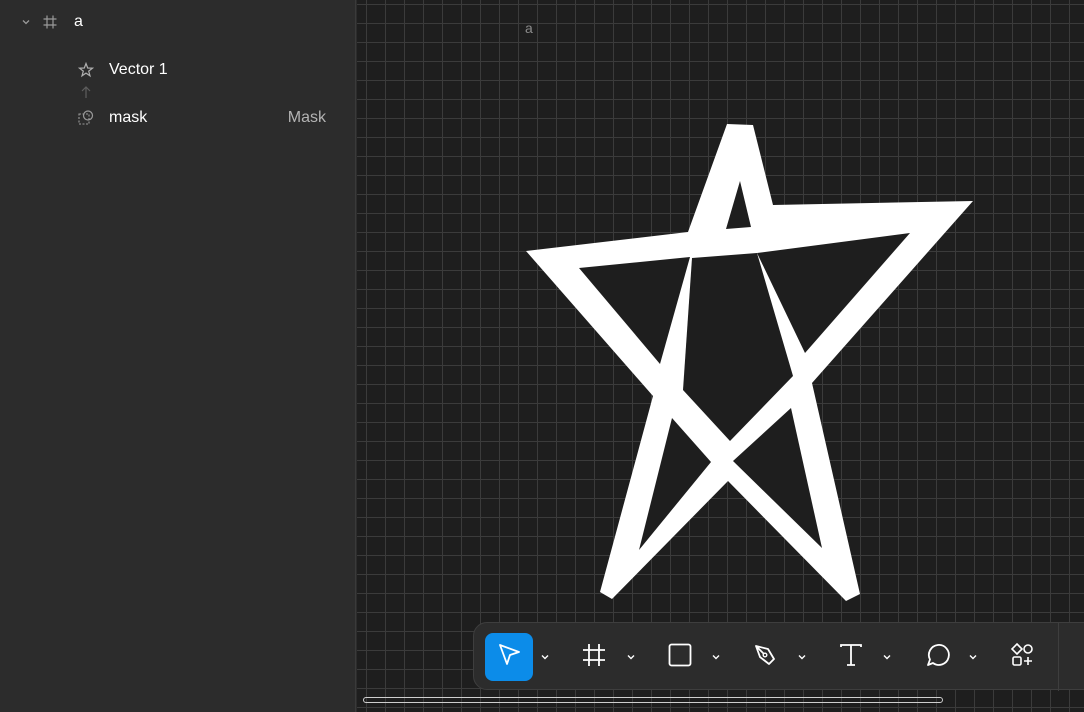  Describe the element at coordinates (86, 70) in the screenshot. I see `star-vector-icon` at that location.